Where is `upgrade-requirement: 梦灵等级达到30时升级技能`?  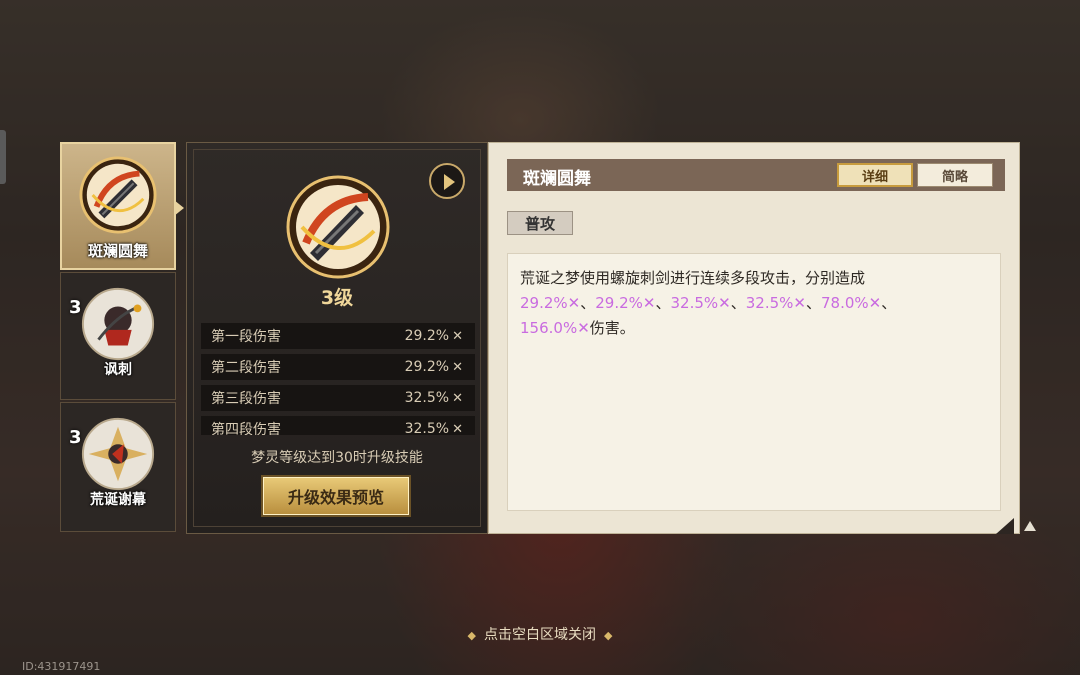 upgrade-requirement: 梦灵等级达到30时升级技能 is located at coordinates (337, 458).